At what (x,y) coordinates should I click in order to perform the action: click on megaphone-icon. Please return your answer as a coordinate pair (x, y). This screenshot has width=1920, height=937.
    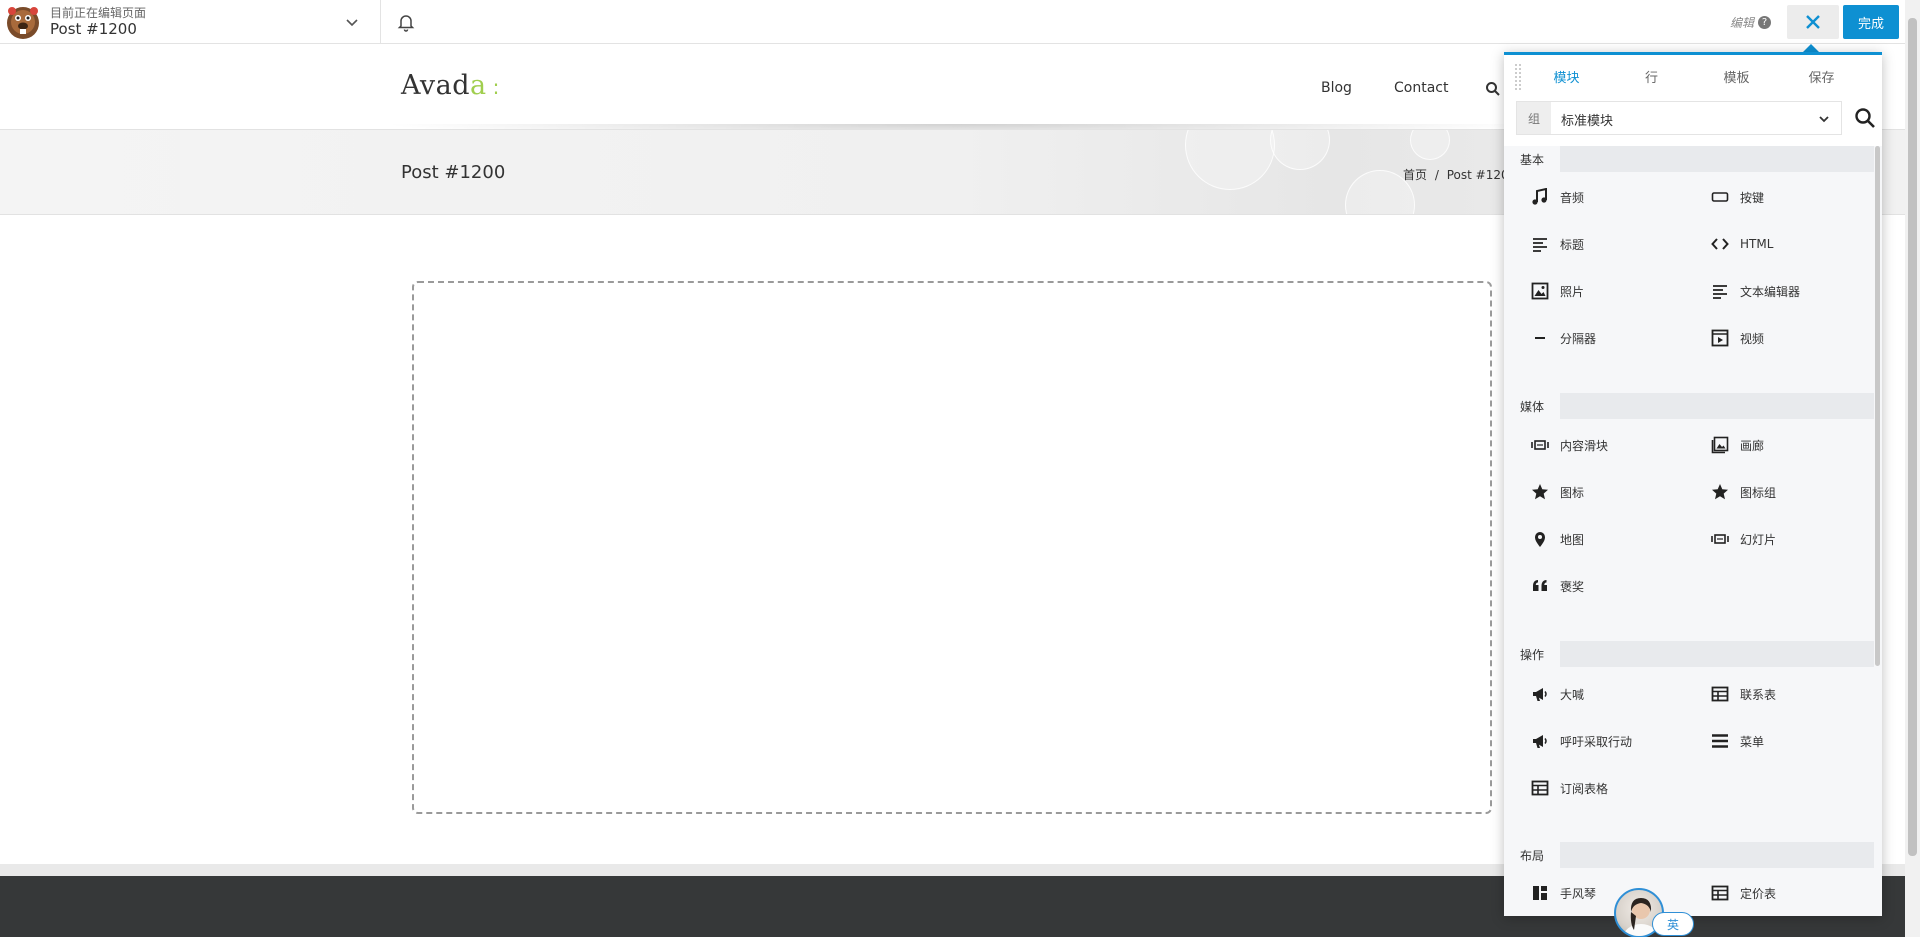
    Looking at the image, I should click on (1540, 694).